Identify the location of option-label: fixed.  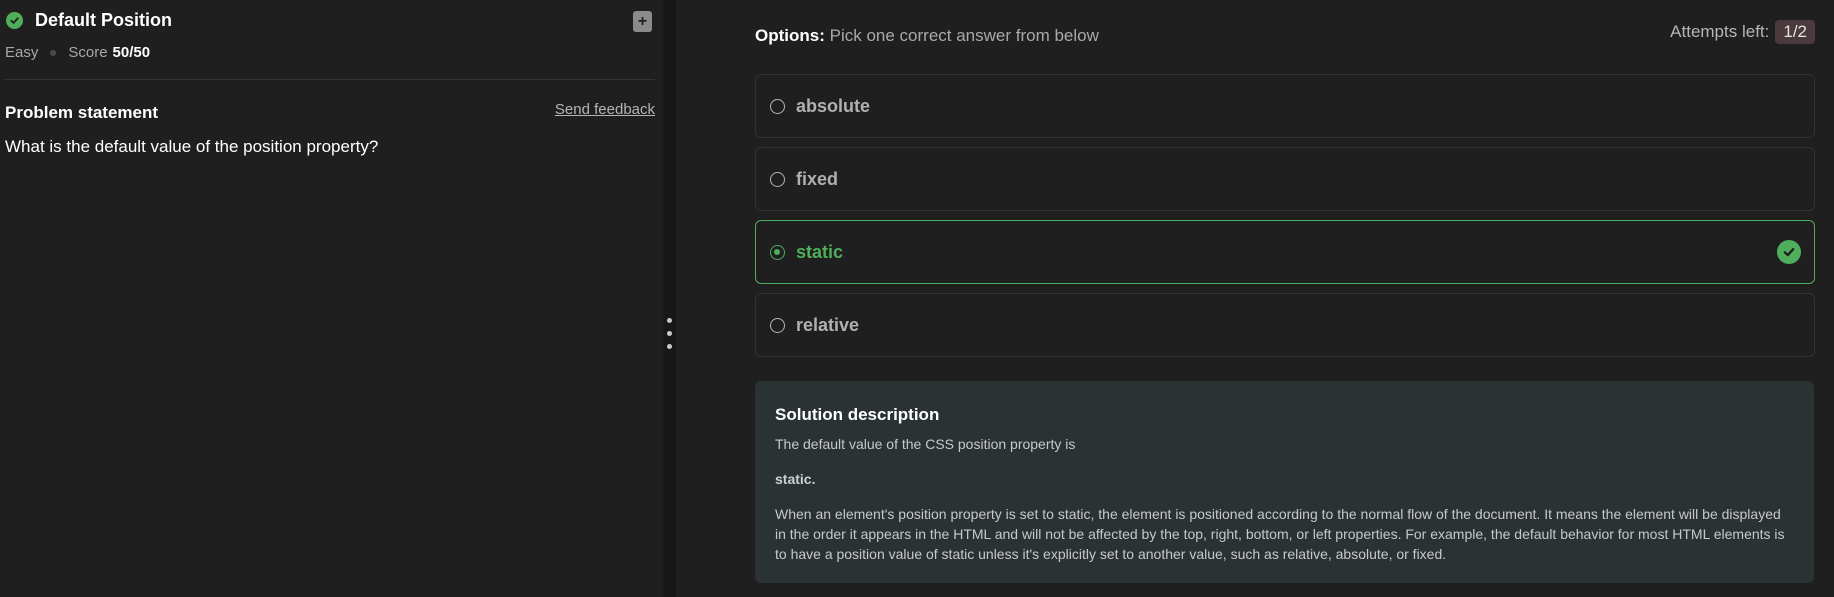
(817, 178).